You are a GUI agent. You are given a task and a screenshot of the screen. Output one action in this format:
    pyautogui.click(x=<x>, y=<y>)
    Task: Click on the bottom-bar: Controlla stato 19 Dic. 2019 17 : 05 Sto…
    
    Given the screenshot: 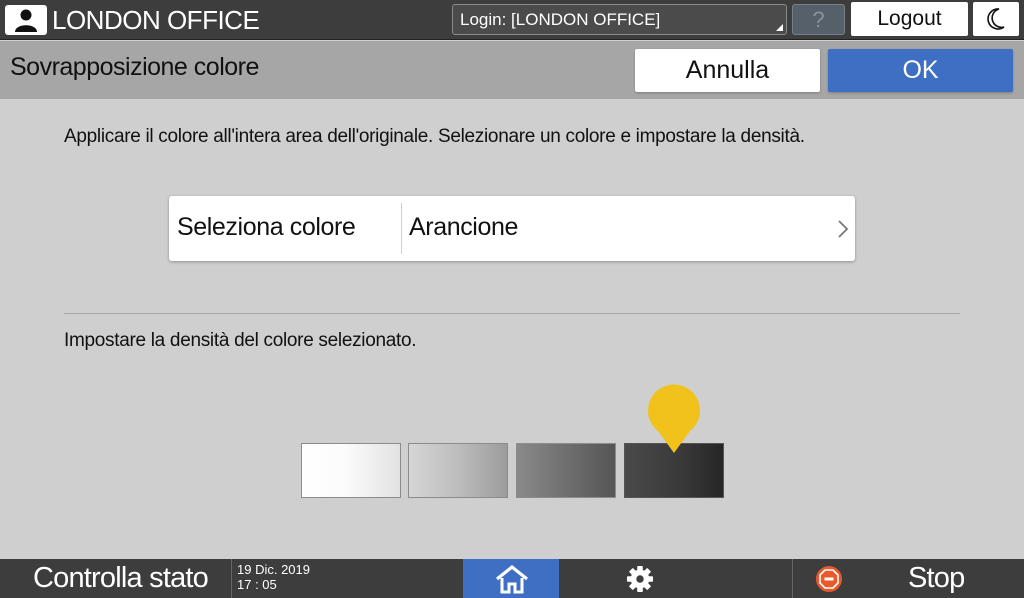 What is the action you would take?
    pyautogui.click(x=512, y=578)
    